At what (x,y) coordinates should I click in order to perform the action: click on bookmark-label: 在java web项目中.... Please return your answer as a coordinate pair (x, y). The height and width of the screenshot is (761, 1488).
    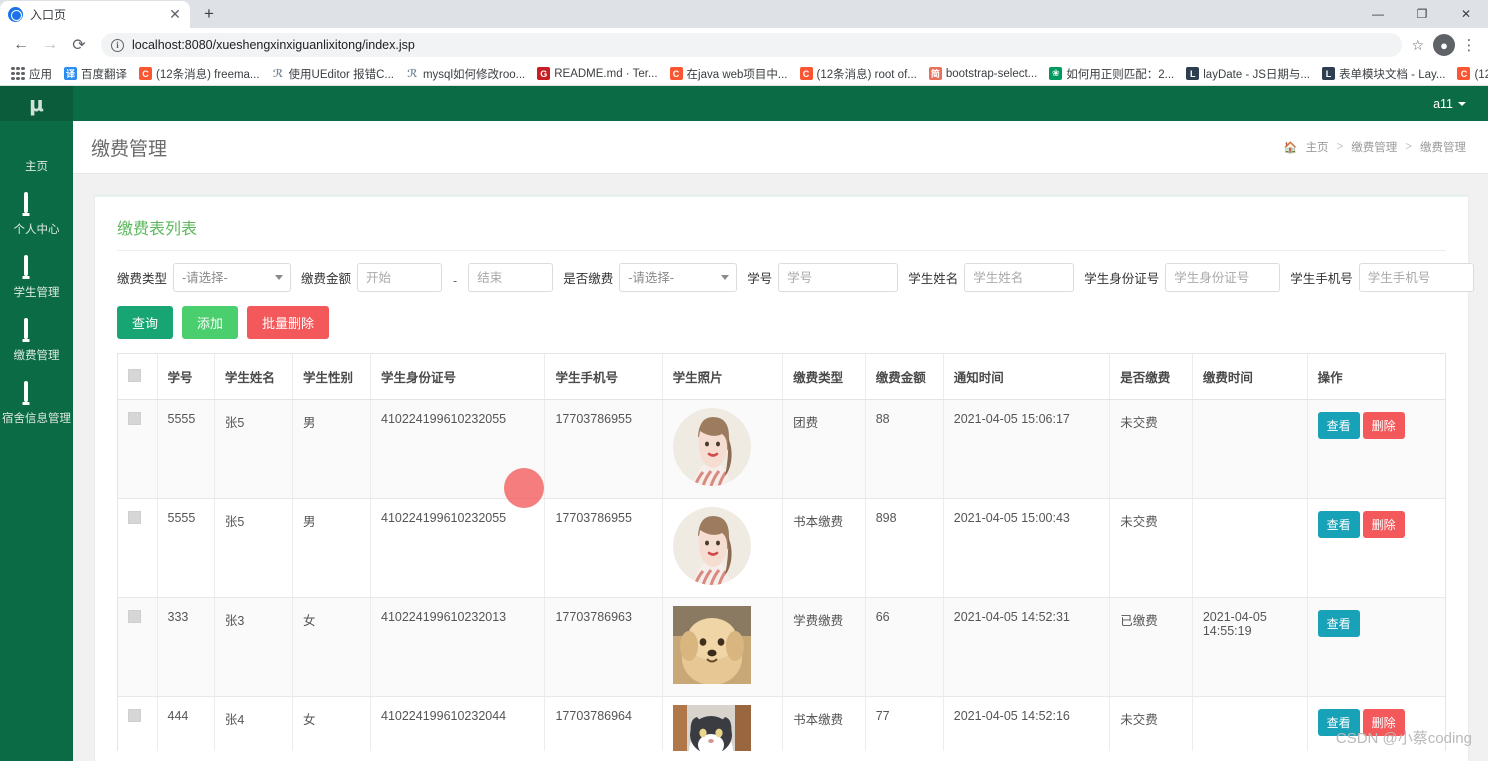
    Looking at the image, I should click on (737, 74).